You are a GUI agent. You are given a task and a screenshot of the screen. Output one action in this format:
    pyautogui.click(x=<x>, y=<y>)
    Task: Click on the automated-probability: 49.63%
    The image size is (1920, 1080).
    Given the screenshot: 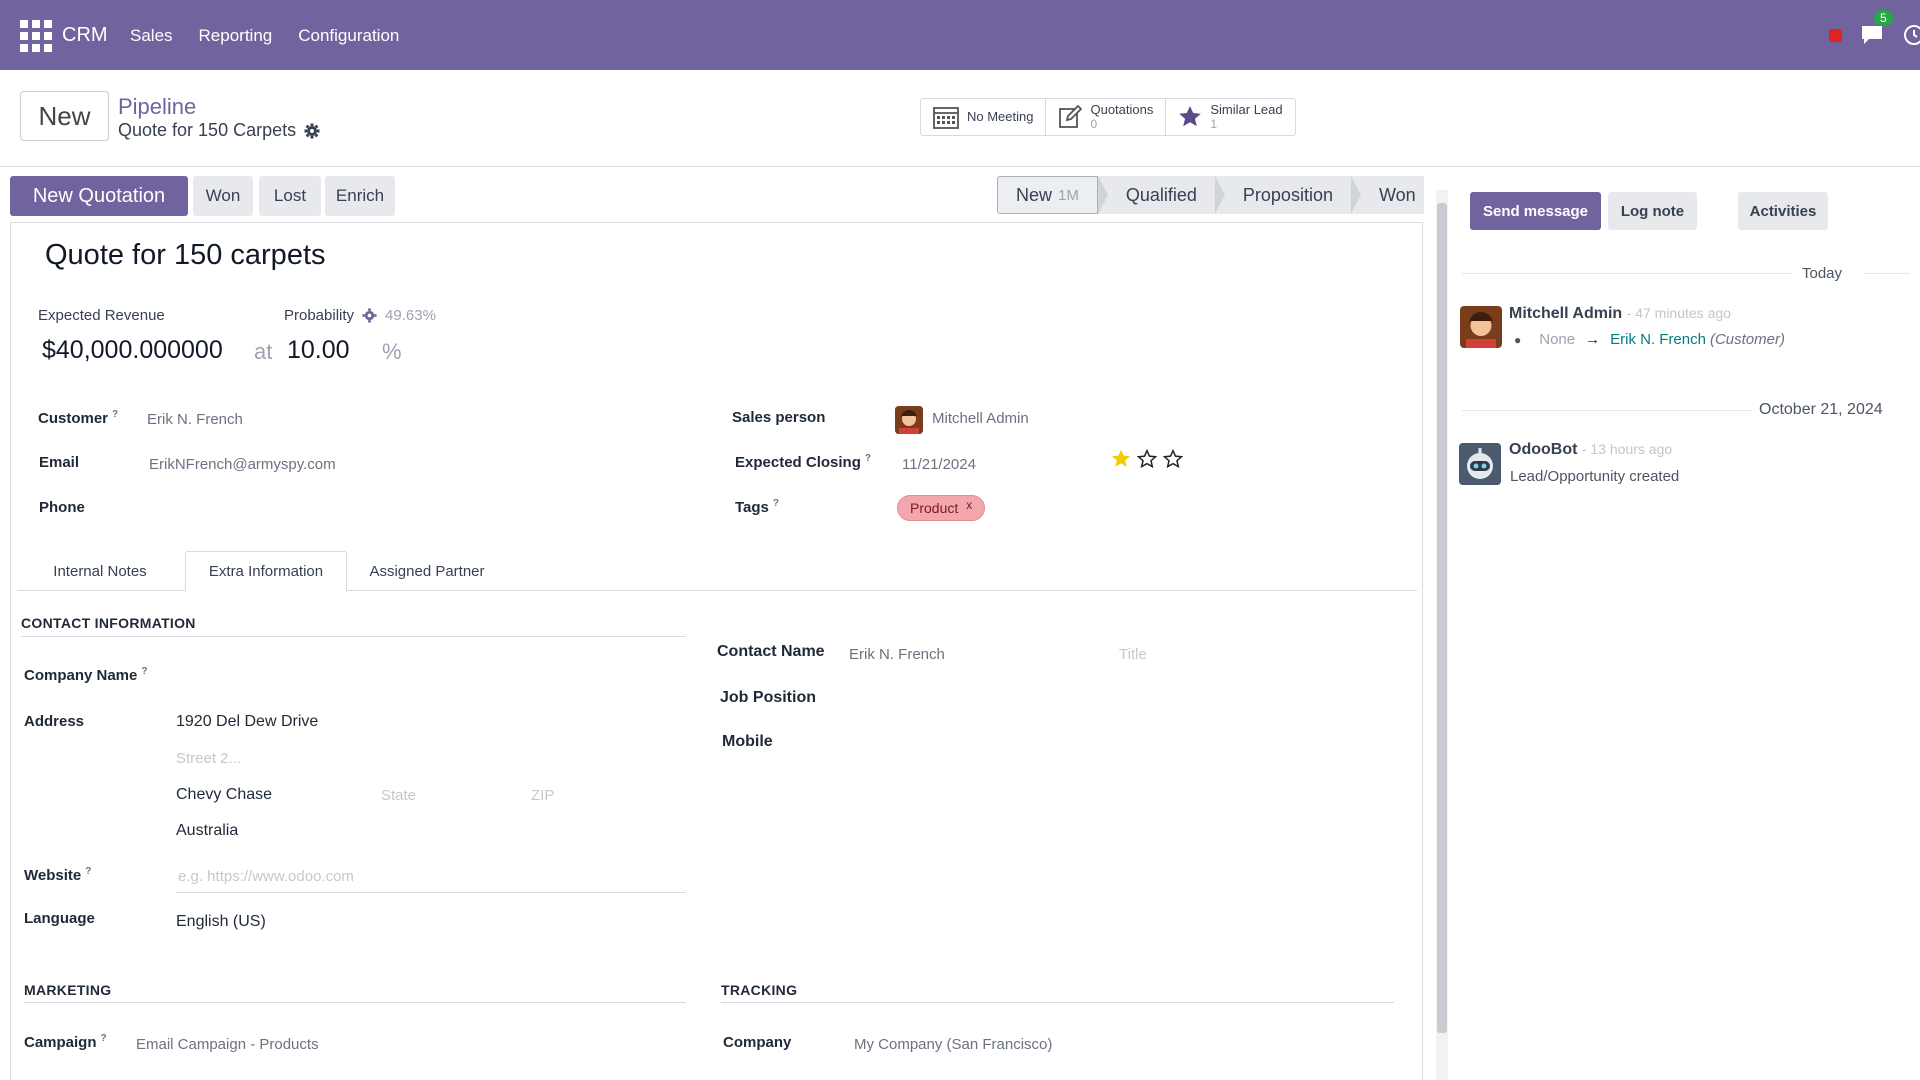 What is the action you would take?
    pyautogui.click(x=410, y=315)
    